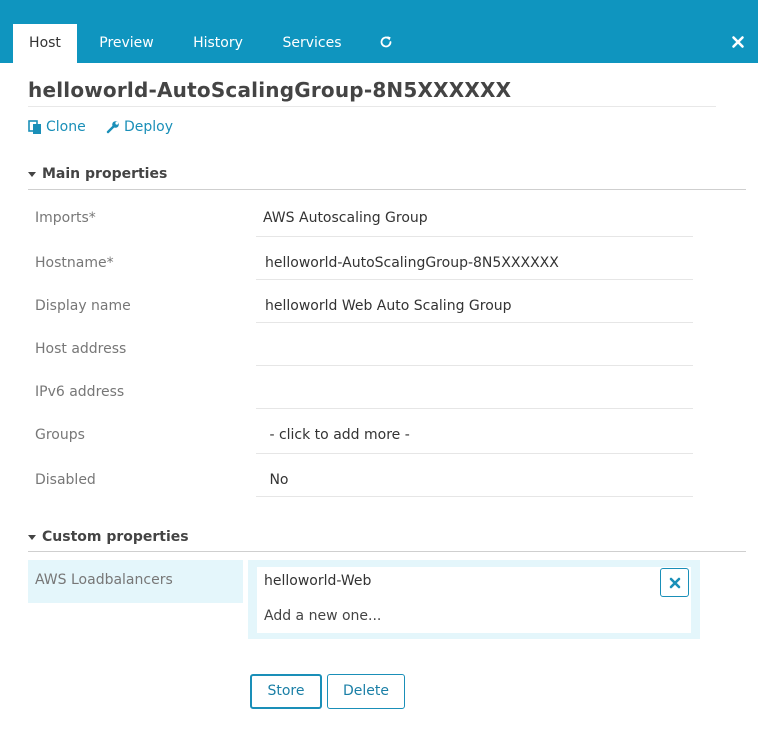 The height and width of the screenshot is (732, 758). Describe the element at coordinates (387, 189) in the screenshot. I see `main-properties-divider` at that location.